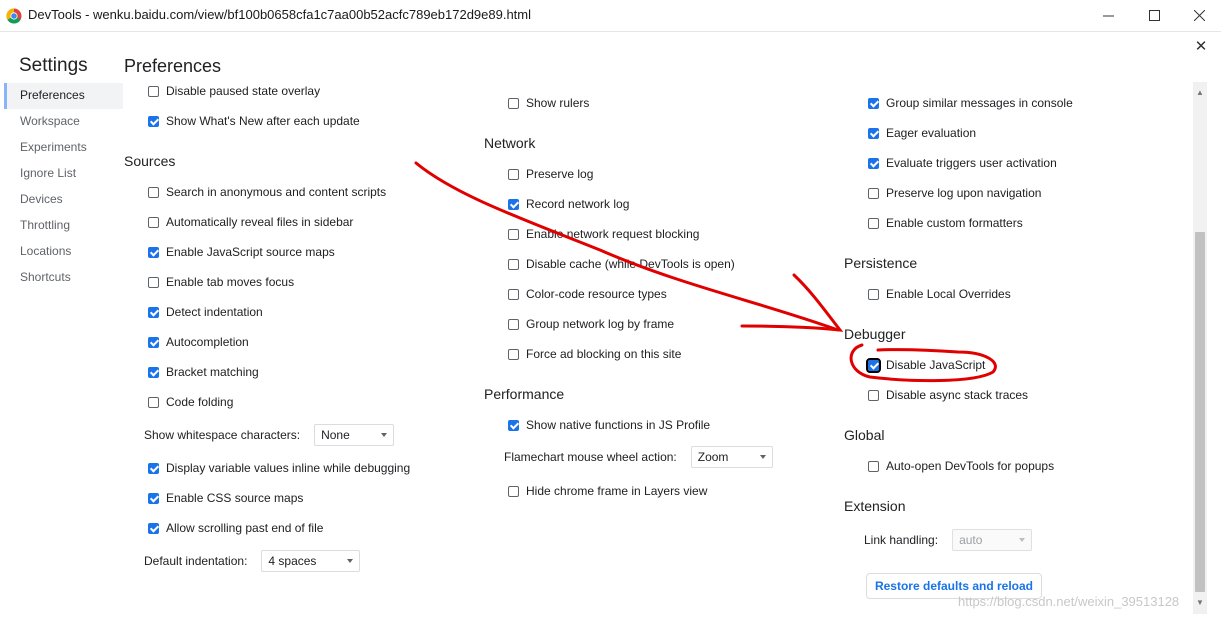 This screenshot has height=620, width=1221. I want to click on setting-search-anonymous: Search in anonymous and content scripts, so click(267, 192).